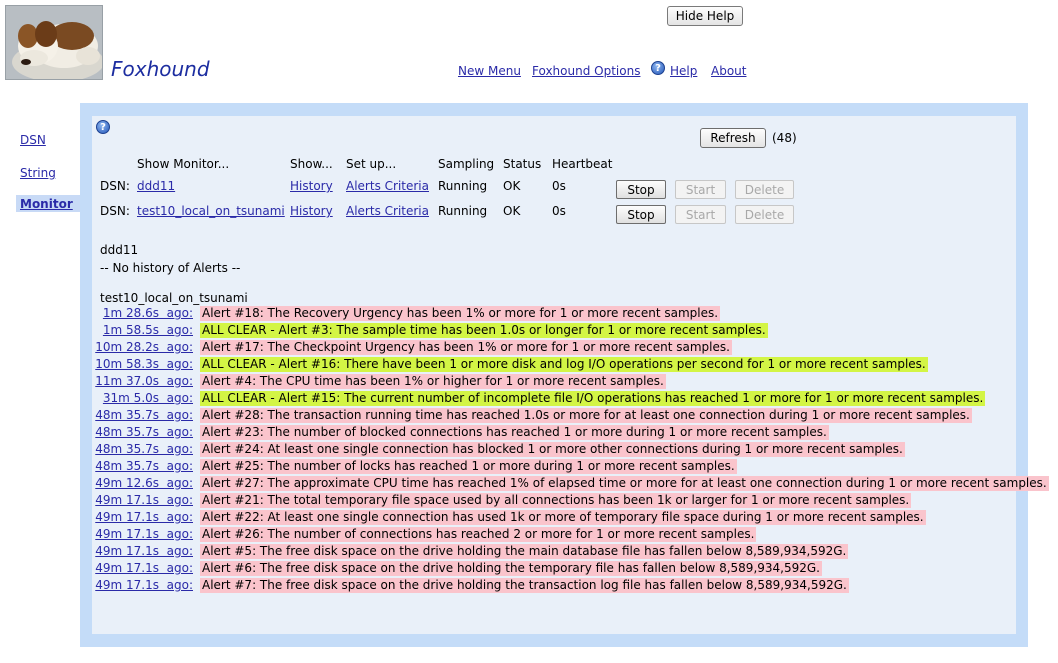 The height and width of the screenshot is (663, 1058). I want to click on history-link-ddd11: History, so click(311, 186).